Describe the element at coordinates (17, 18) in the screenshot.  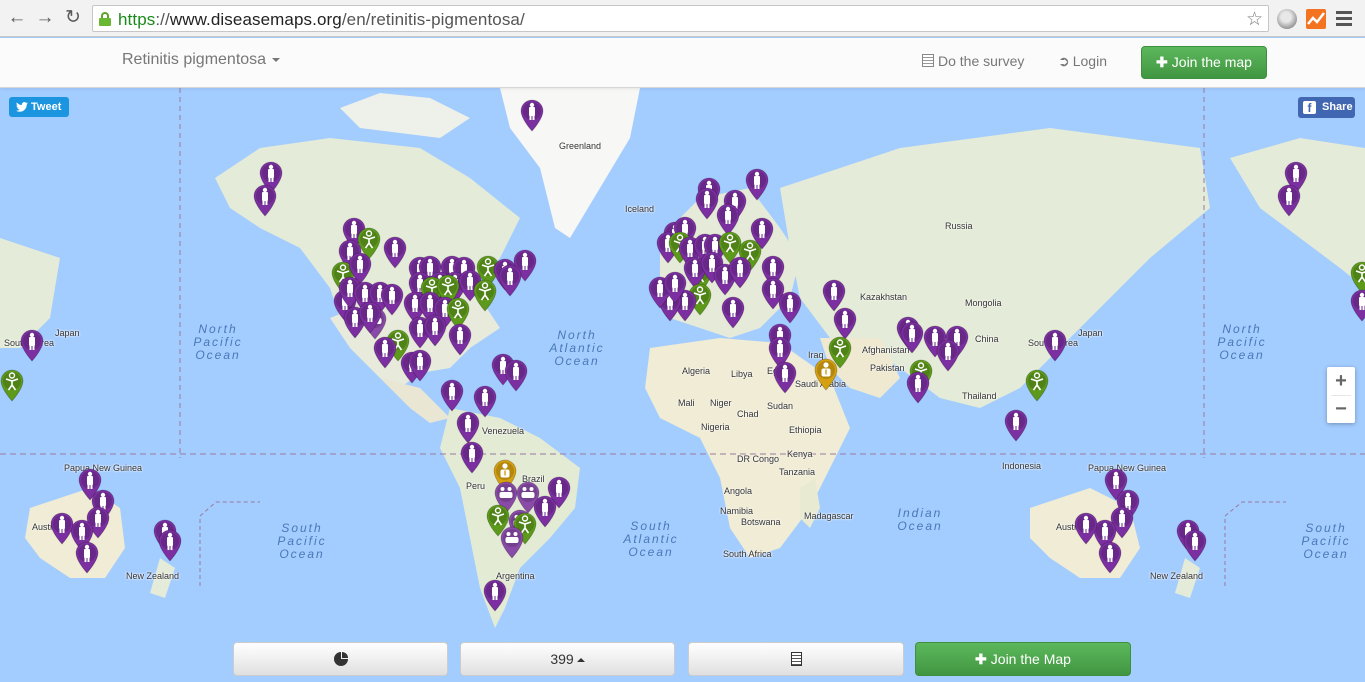
I see `back-button: ←` at that location.